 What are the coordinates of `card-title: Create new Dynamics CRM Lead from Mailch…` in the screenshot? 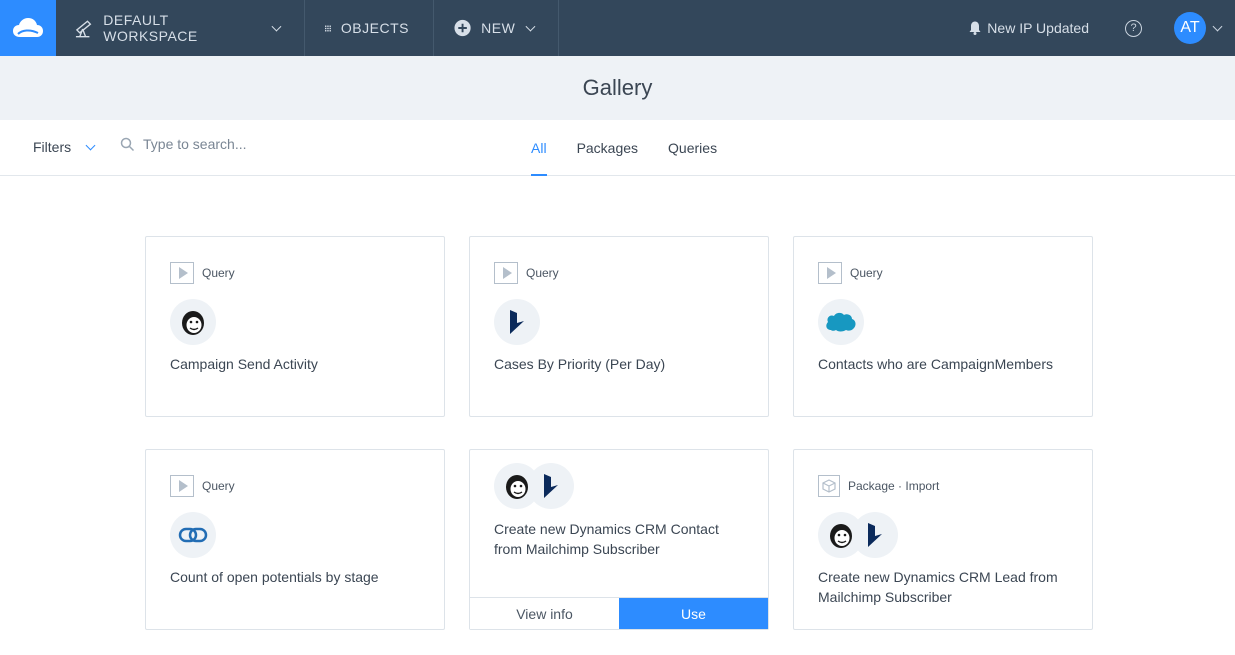 It's located at (938, 587).